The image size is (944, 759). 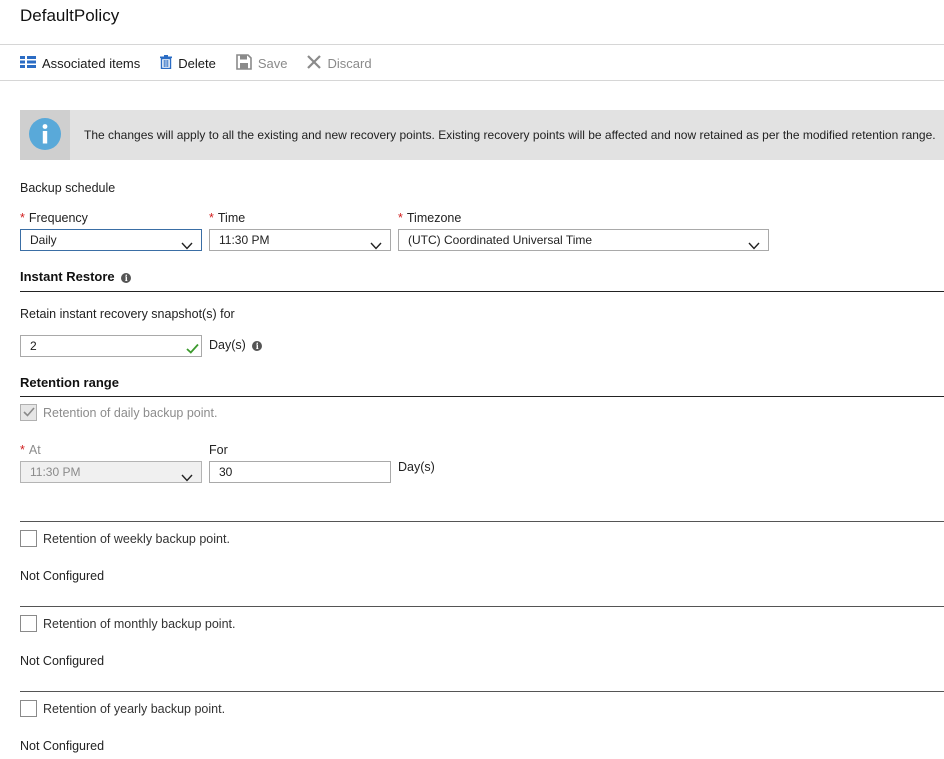 I want to click on yearly-retention-label: Retention of yearly backup point., so click(x=134, y=709).